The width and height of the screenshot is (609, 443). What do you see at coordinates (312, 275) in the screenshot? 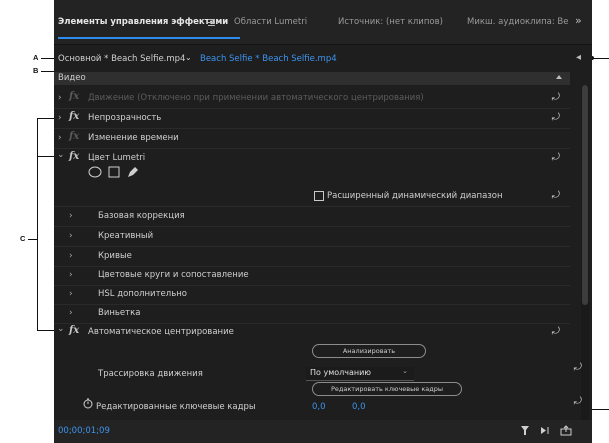
I see `lumetri-section-color-wheels: › Цветовые круги и сопоставление` at bounding box center [312, 275].